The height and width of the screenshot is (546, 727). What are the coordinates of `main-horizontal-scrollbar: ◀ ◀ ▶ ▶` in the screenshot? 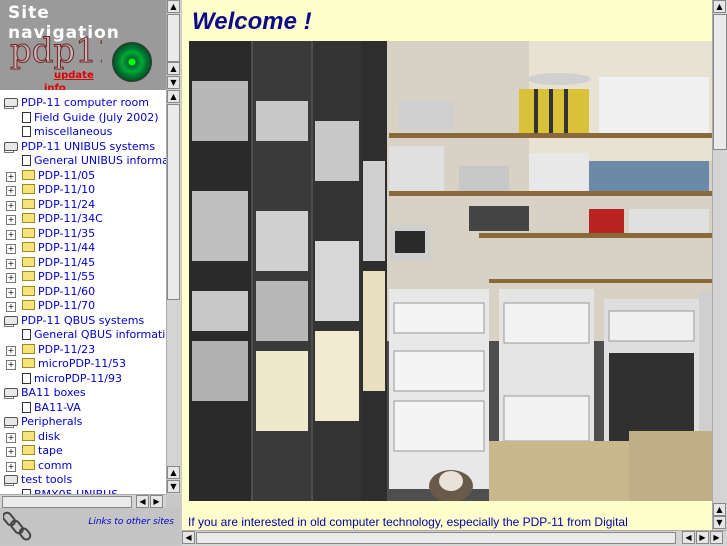 It's located at (454, 538).